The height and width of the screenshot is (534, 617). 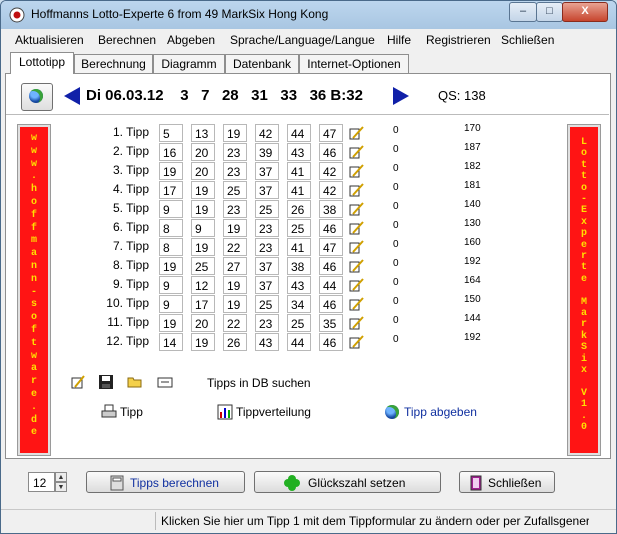 What do you see at coordinates (299, 304) in the screenshot?
I see `tip-number-field: 34` at bounding box center [299, 304].